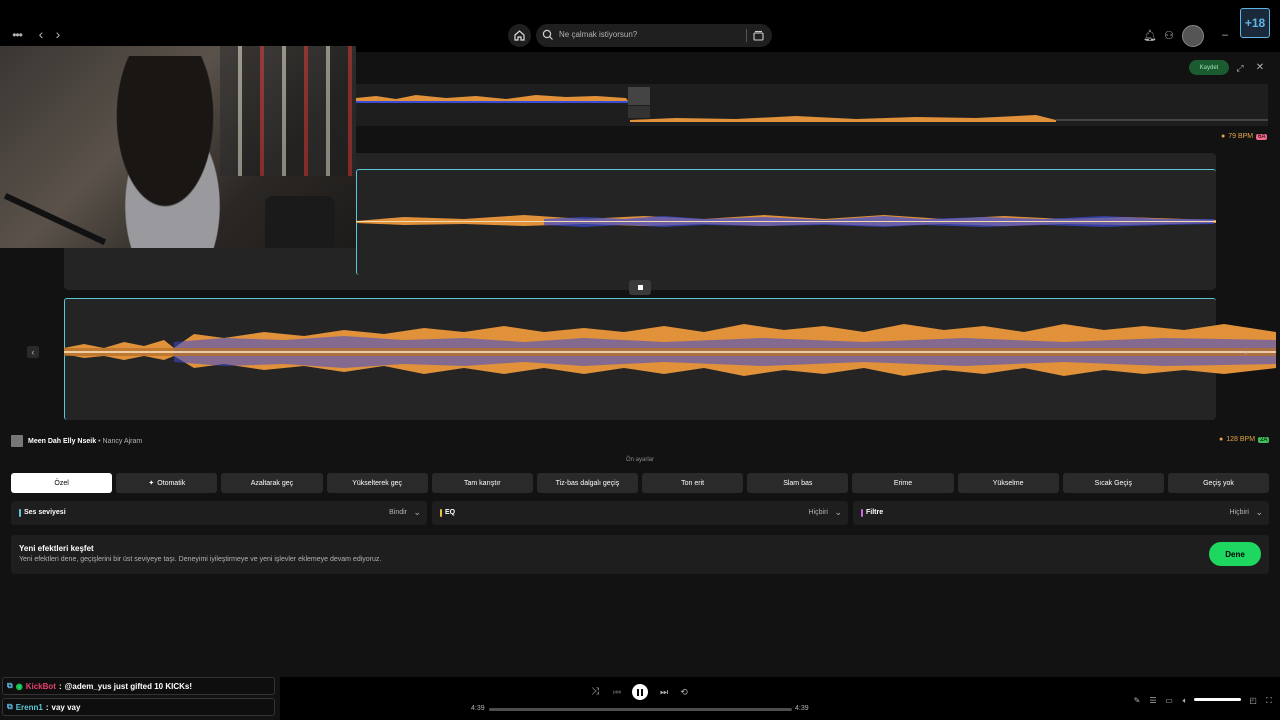 The height and width of the screenshot is (720, 1280). I want to click on friends-activity-icon: ⚇, so click(1169, 36).